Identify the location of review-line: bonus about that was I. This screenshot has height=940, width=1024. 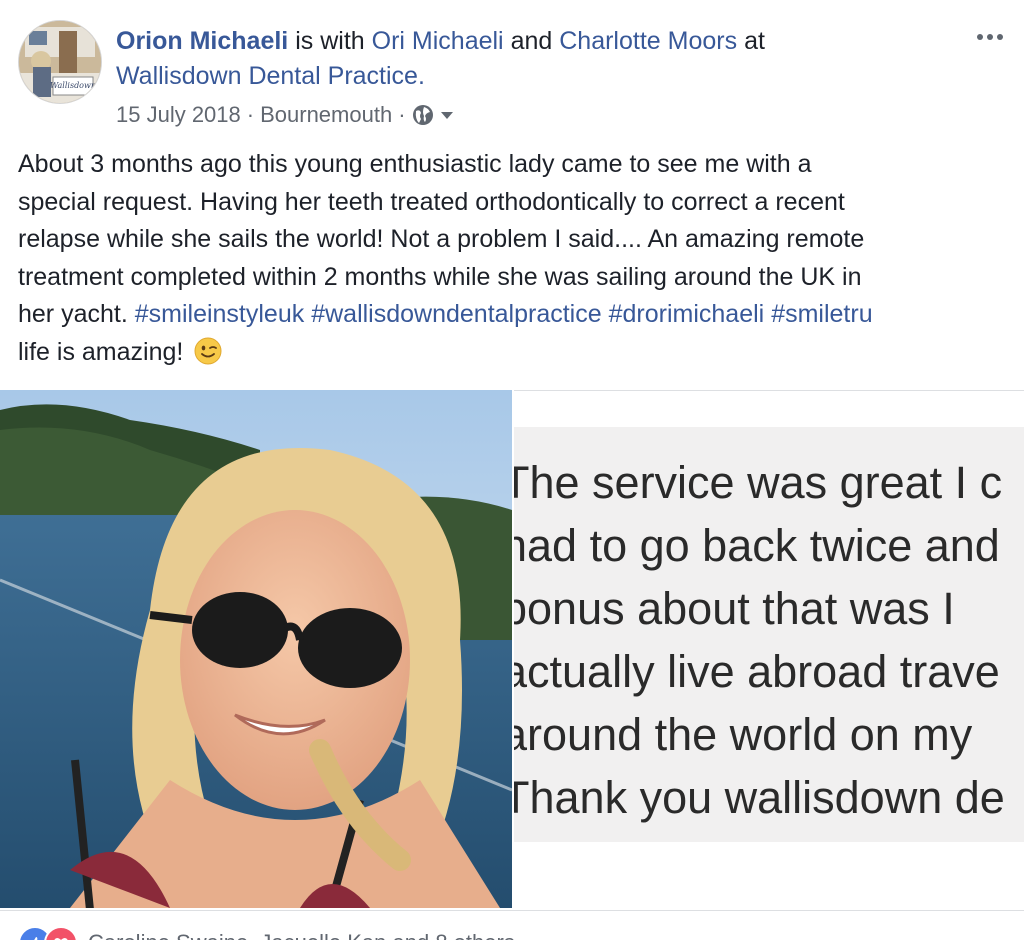
(734, 608).